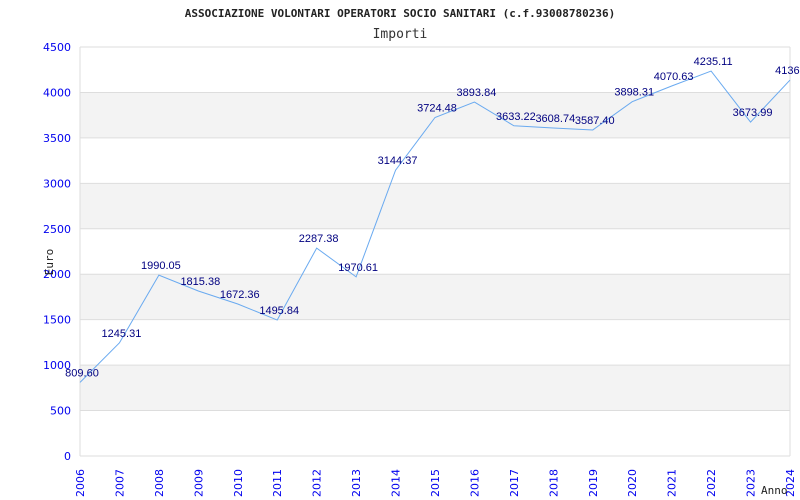  Describe the element at coordinates (238, 483) in the screenshot. I see `x-tick-label: 2010` at that location.